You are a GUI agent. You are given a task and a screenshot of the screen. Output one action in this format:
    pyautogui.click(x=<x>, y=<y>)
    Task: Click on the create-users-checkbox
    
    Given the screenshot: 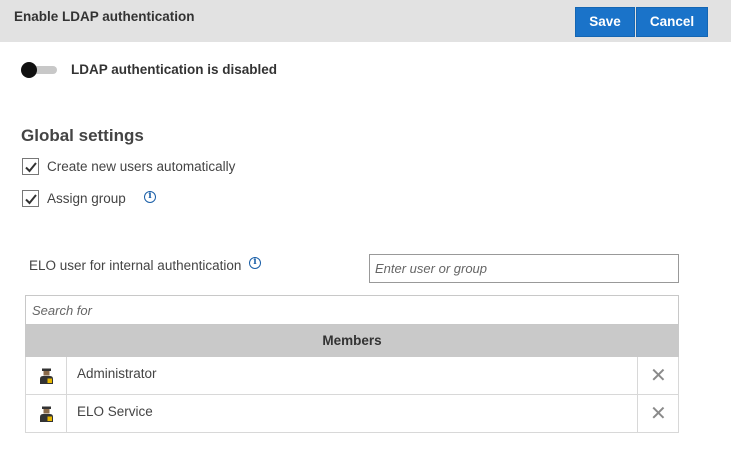 What is the action you would take?
    pyautogui.click(x=30, y=166)
    